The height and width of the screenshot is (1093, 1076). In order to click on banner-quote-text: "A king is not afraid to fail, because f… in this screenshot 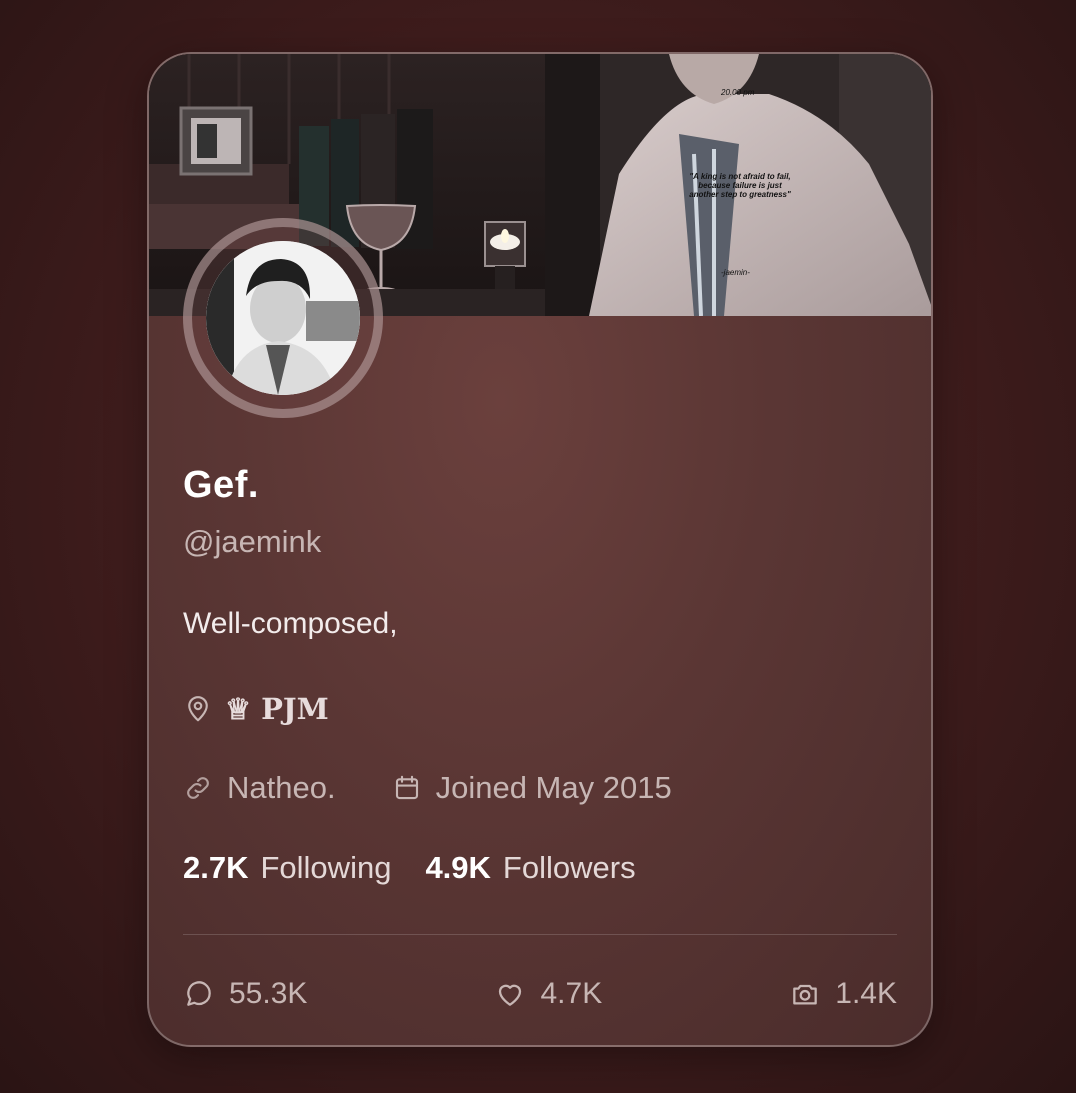, I will do `click(740, 185)`.